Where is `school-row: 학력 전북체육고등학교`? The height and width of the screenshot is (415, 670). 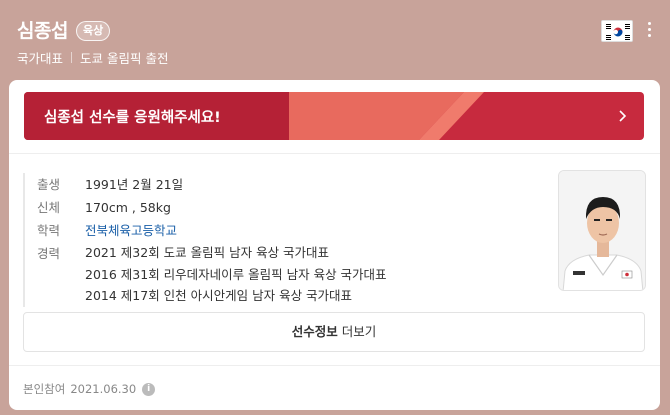
school-row: 학력 전북체육고등학교 is located at coordinates (290, 230).